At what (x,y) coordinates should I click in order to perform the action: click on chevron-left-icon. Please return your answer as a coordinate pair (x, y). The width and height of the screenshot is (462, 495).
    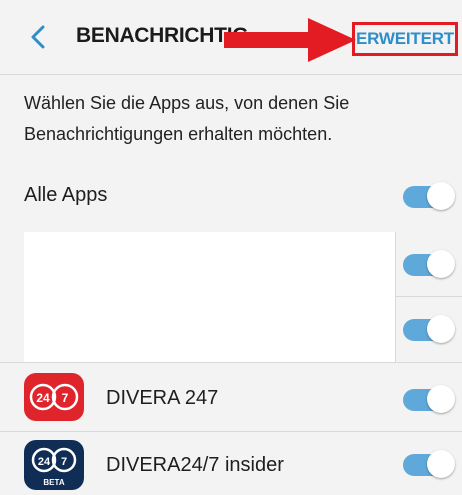
    Looking at the image, I should click on (38, 37).